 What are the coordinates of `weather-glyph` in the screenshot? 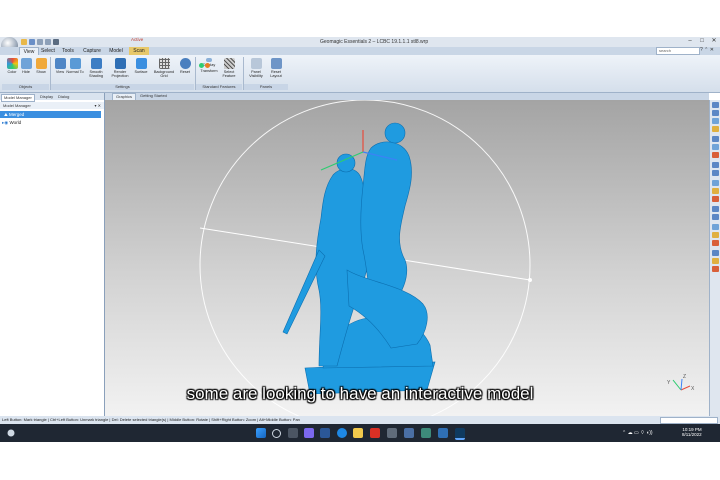 It's located at (11, 433).